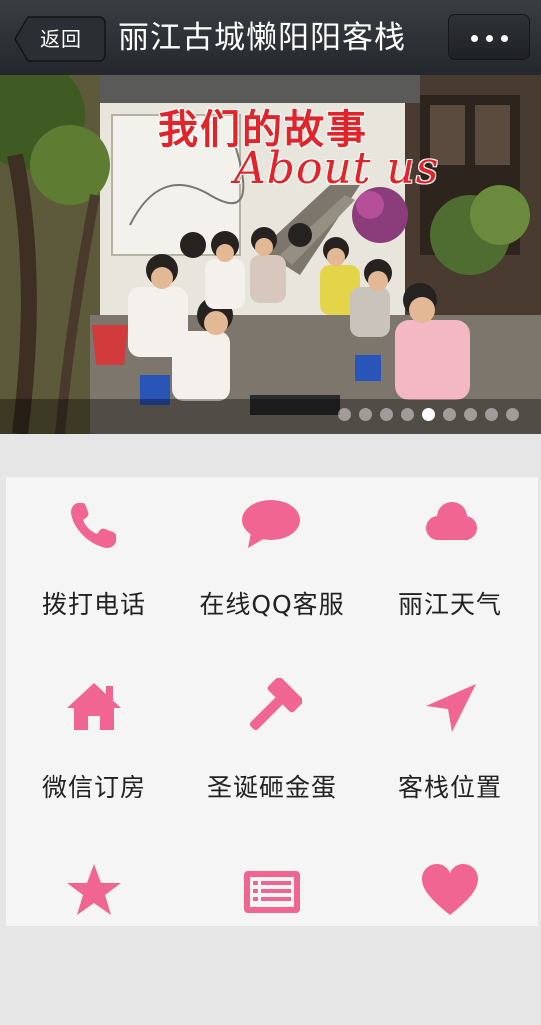  I want to click on menu-item-call: 拨打电话, so click(94, 568).